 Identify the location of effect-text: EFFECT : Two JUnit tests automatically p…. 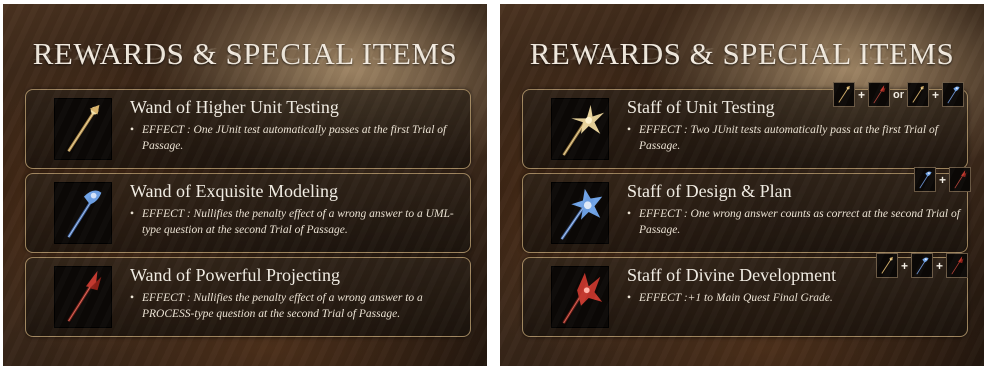
(788, 138).